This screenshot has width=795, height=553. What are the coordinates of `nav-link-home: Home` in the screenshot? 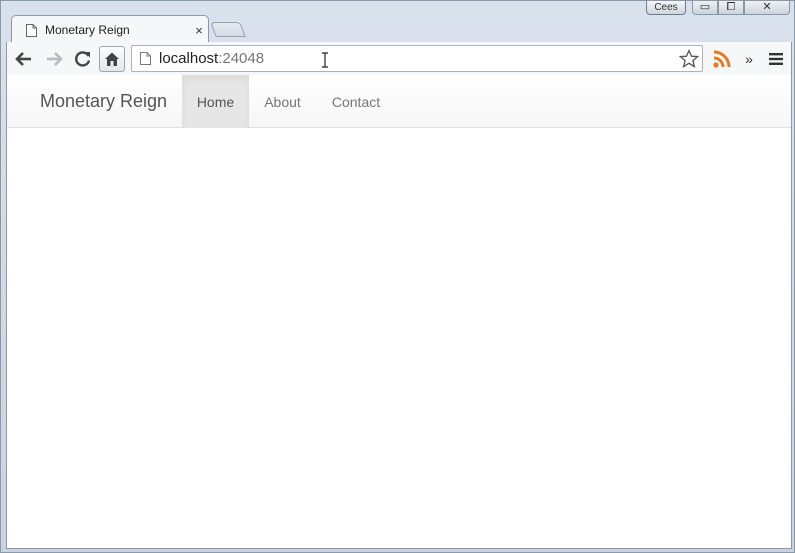 It's located at (215, 101).